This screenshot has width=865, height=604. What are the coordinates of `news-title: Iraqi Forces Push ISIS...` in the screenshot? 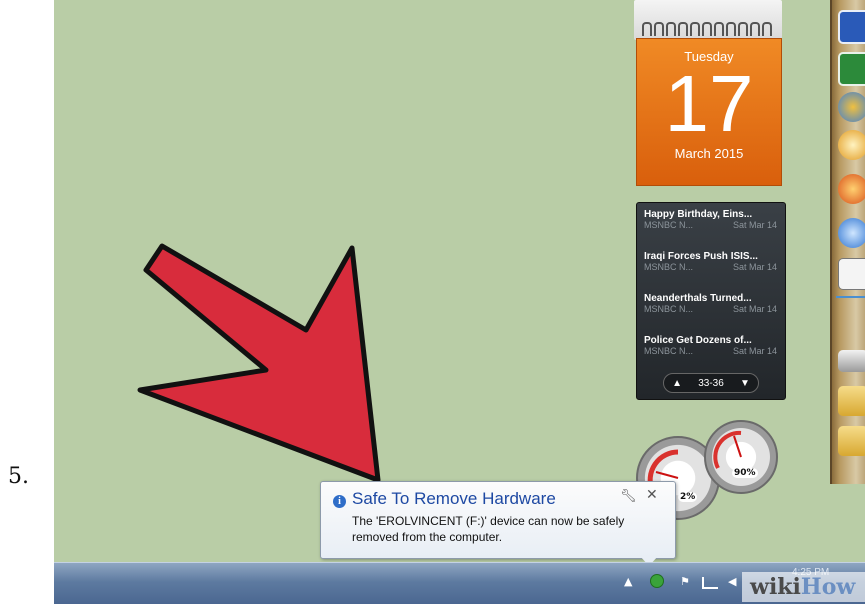 It's located at (701, 256).